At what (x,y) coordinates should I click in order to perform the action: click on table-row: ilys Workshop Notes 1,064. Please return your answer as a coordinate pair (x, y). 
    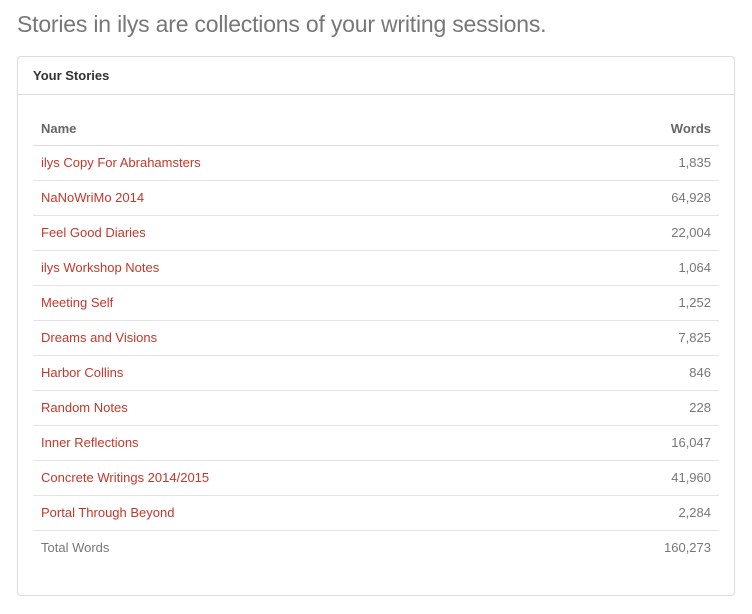
    Looking at the image, I should click on (376, 267).